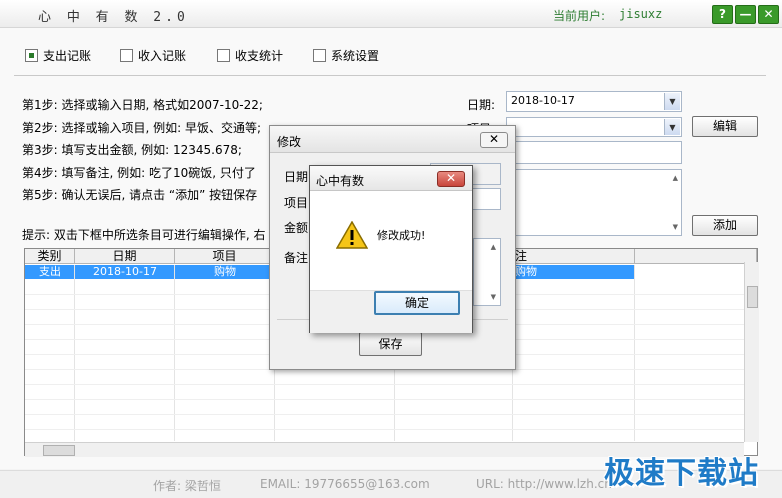 The image size is (782, 498). I want to click on tab-statistics-label: 收支统计, so click(259, 56).